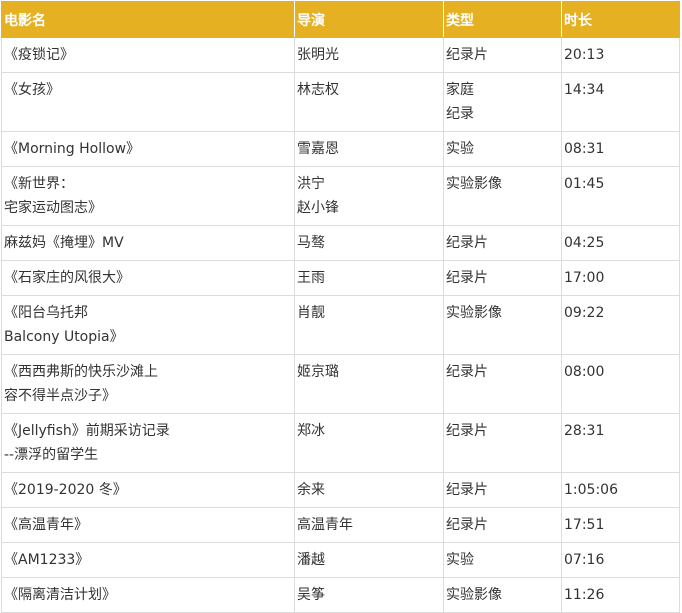  Describe the element at coordinates (620, 19) in the screenshot. I see `column-header-duration: 时长` at that location.